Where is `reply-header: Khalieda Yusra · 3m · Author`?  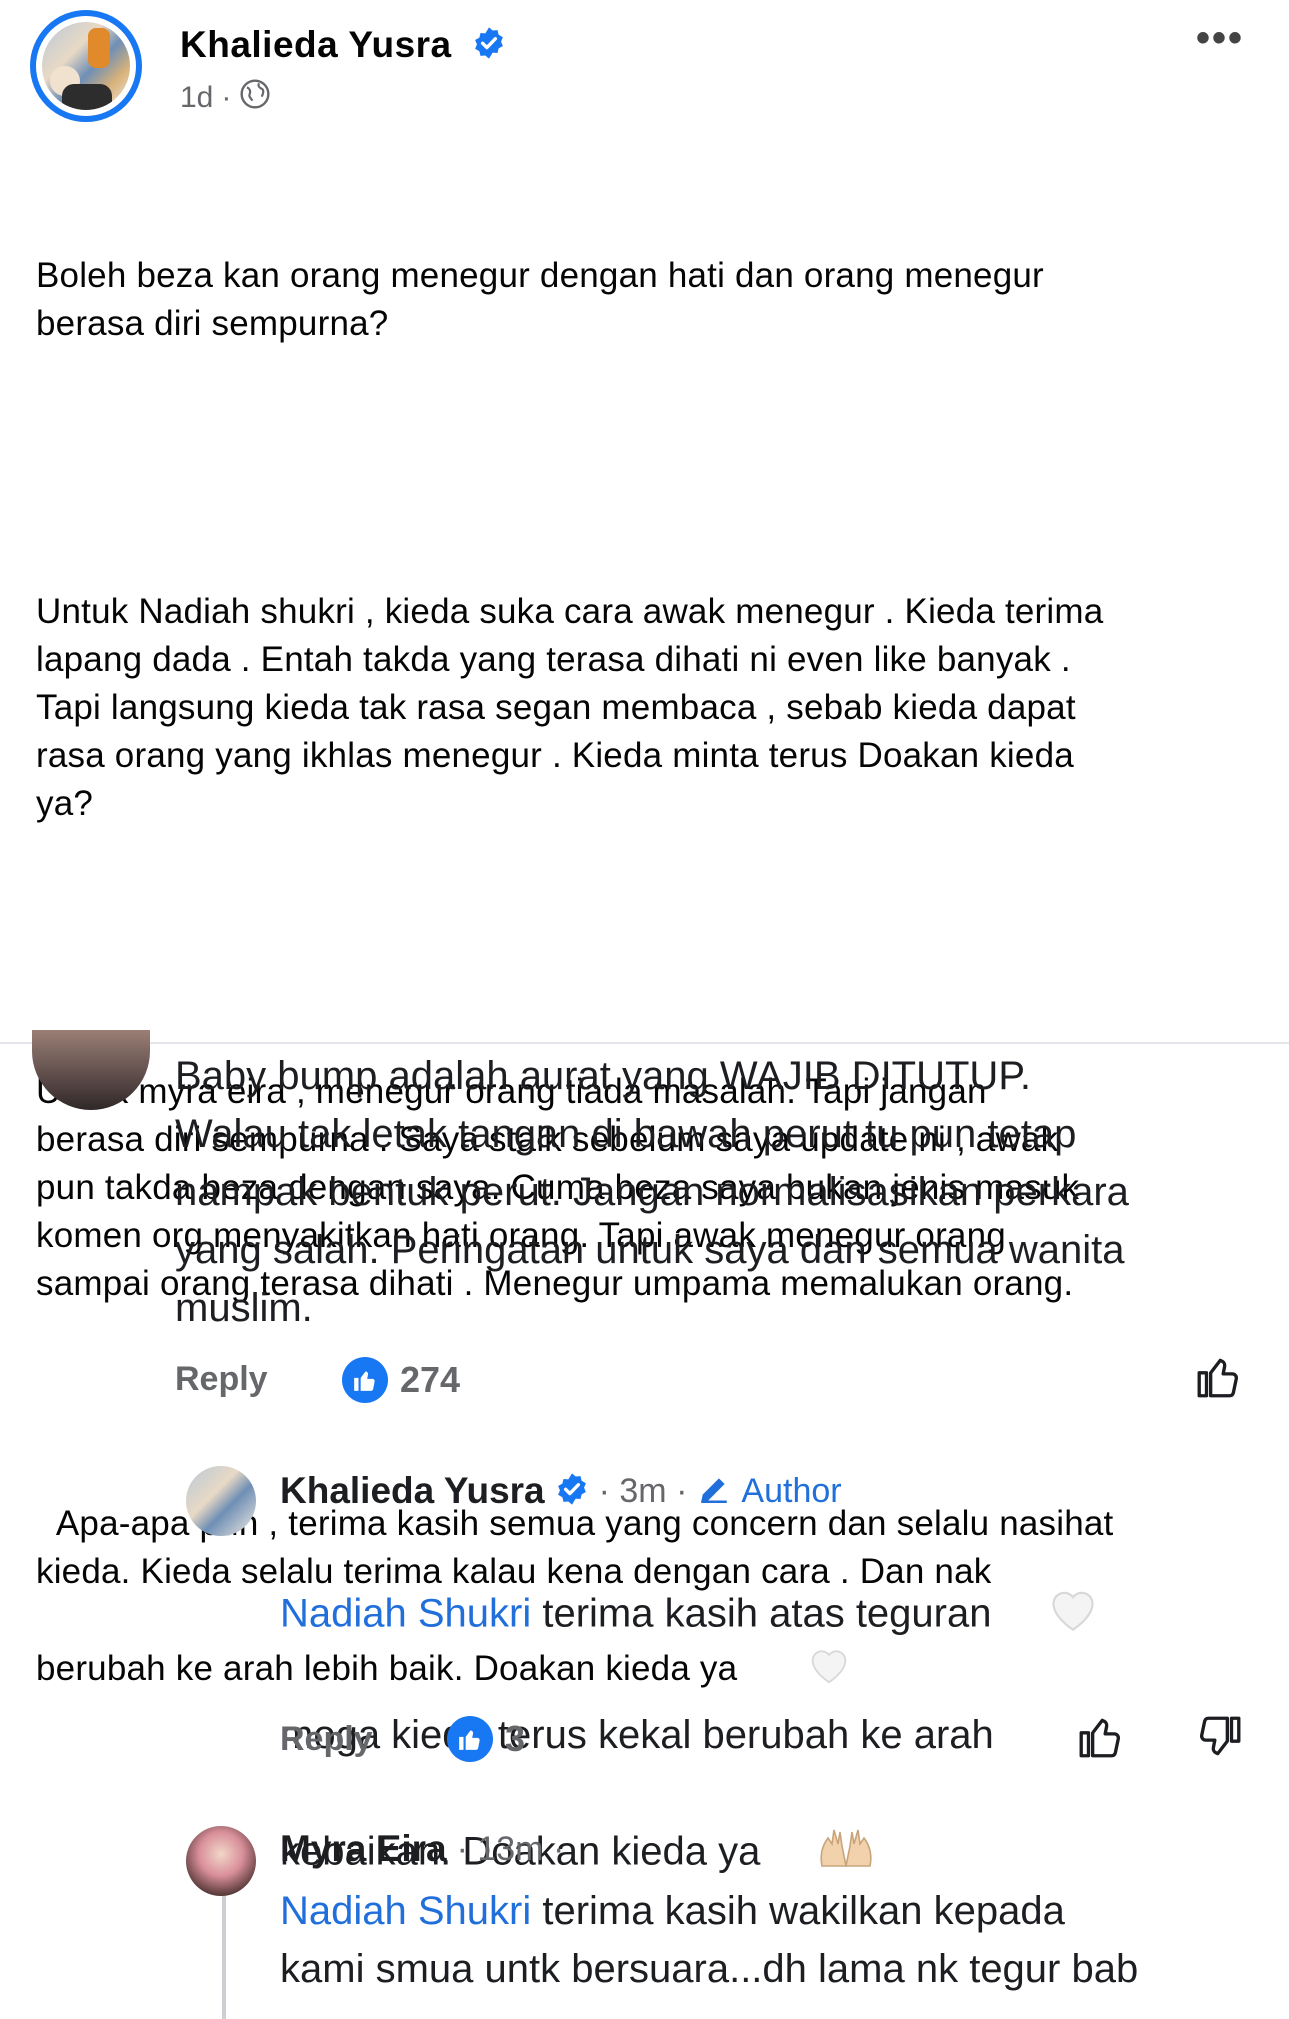 reply-header: Khalieda Yusra · 3m · Author is located at coordinates (561, 1491).